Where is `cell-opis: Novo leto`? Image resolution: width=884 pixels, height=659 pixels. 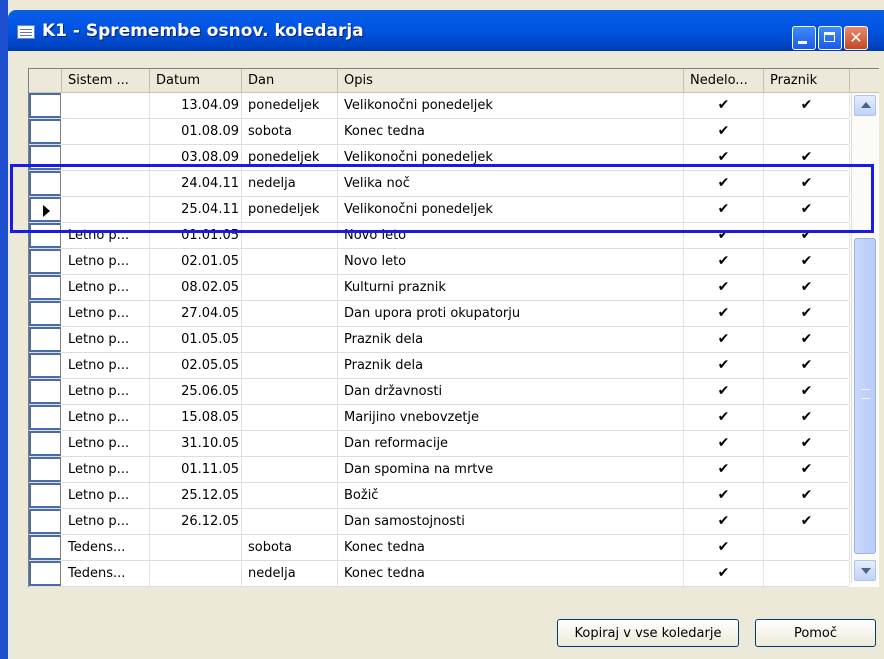 cell-opis: Novo leto is located at coordinates (511, 261).